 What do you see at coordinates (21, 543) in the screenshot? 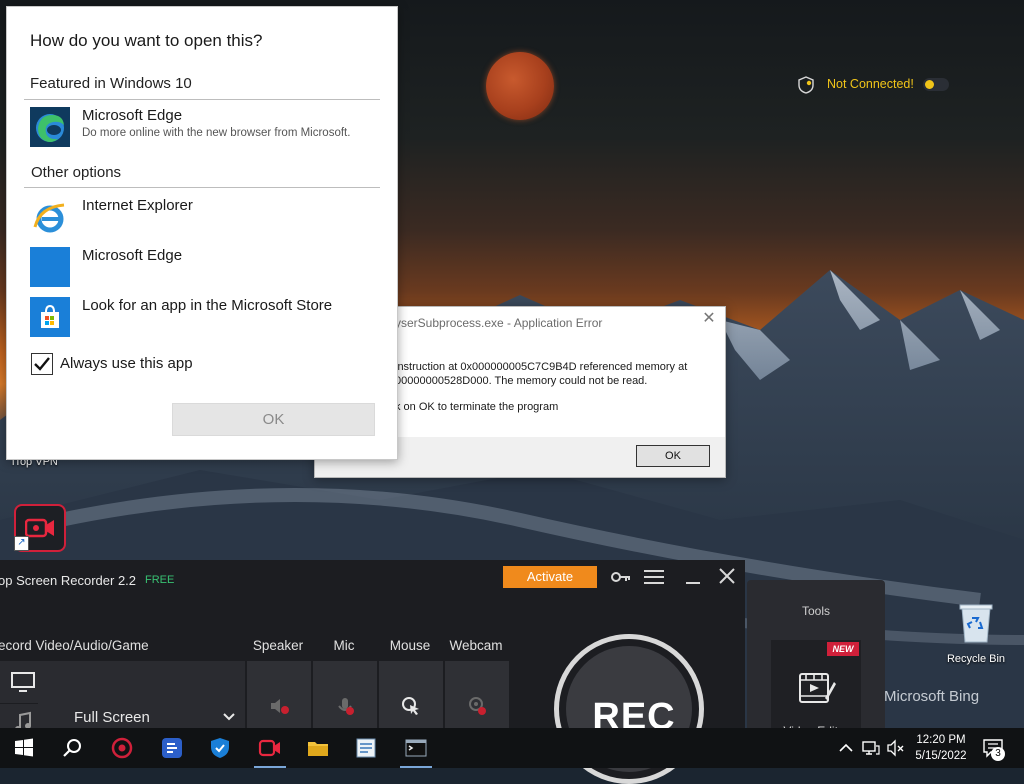
I see `shortcut-arrow-icon: ↗` at bounding box center [21, 543].